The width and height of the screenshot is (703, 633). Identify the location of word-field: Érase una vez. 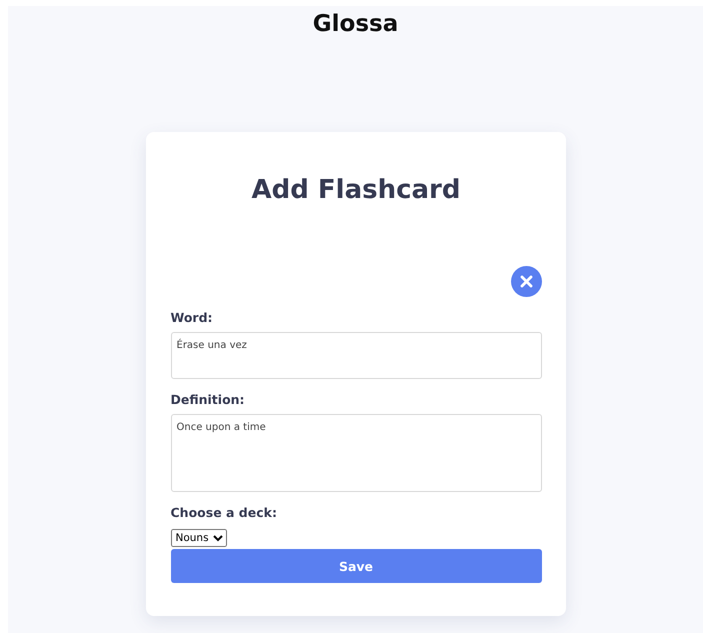
(356, 355).